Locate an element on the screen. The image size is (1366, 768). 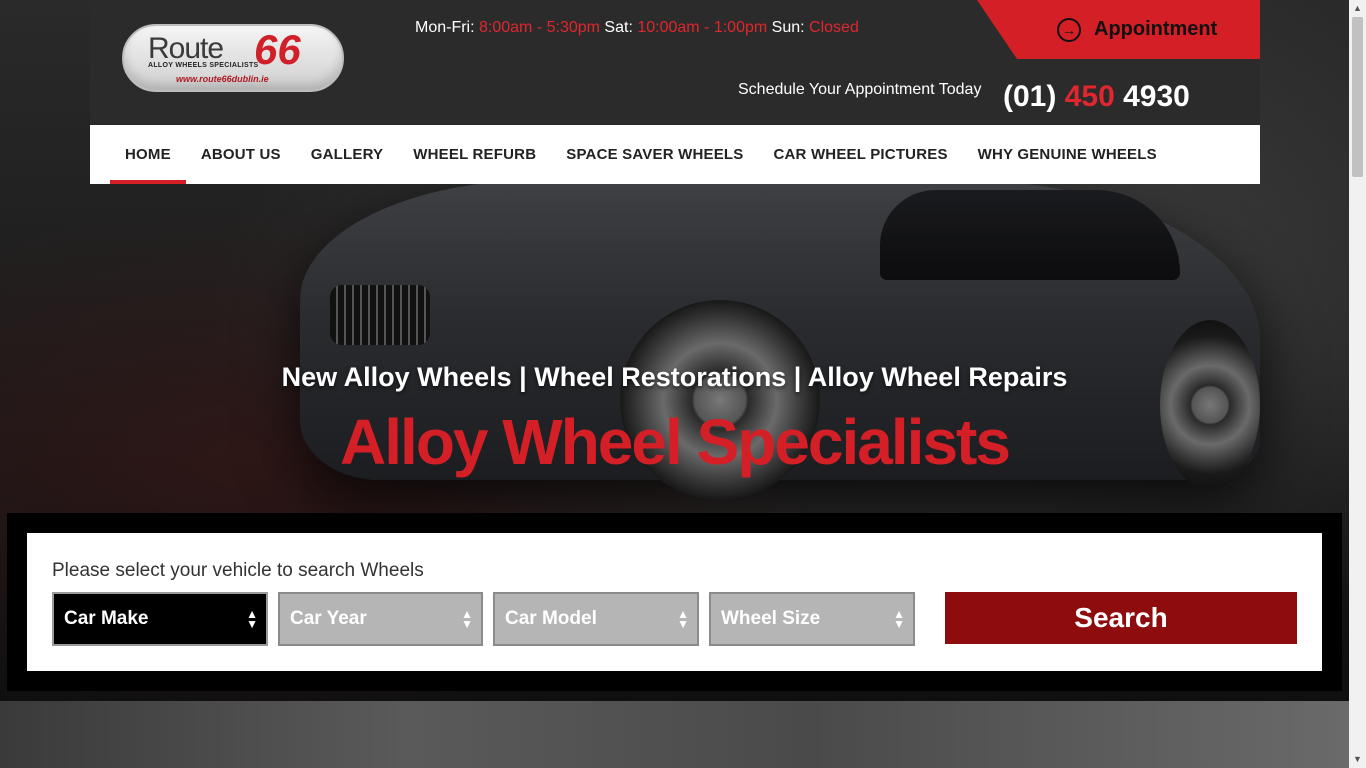
logo-number: 66 is located at coordinates (277, 49).